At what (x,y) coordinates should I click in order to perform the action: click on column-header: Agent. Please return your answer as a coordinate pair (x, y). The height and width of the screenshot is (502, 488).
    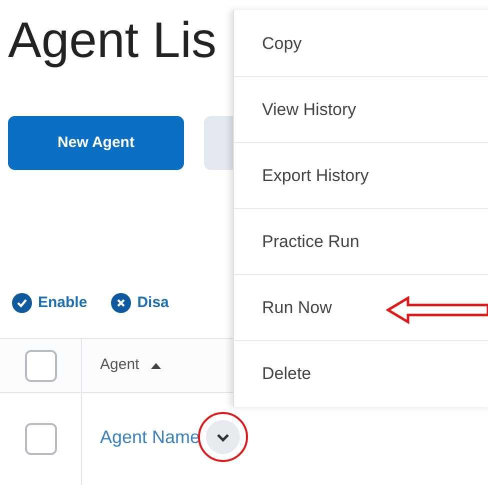
    Looking at the image, I should click on (120, 365).